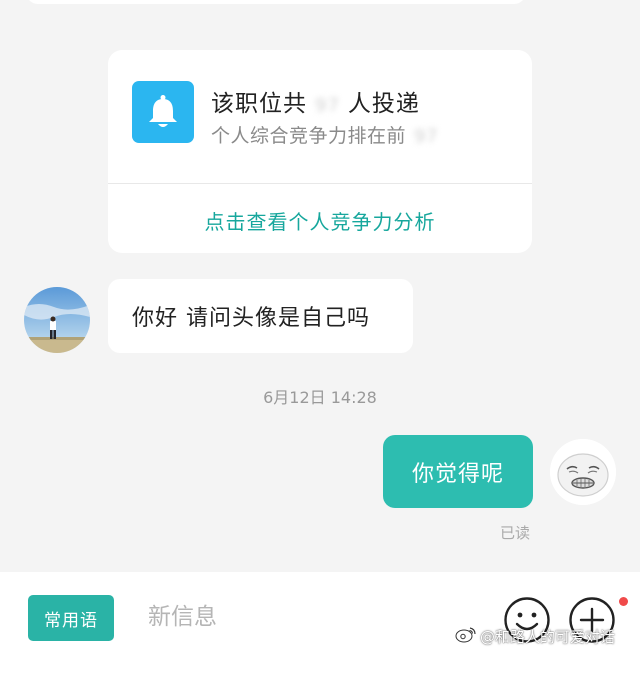  What do you see at coordinates (313, 617) in the screenshot?
I see `message-input` at bounding box center [313, 617].